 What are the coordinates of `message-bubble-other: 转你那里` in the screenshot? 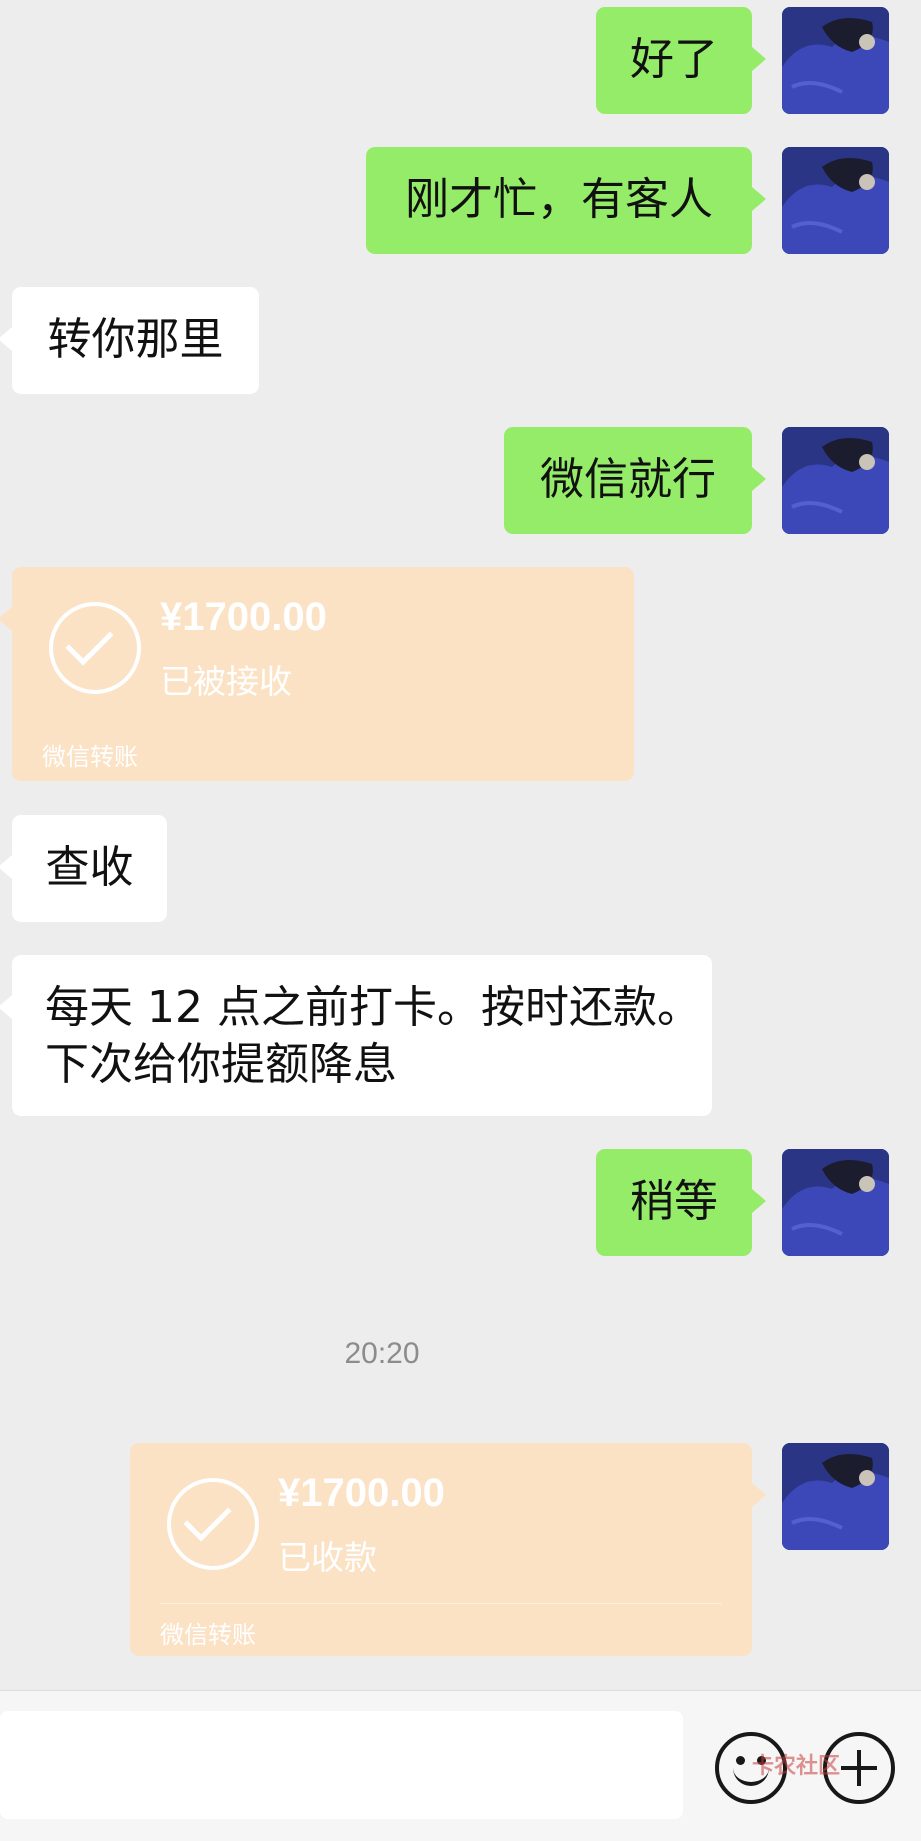 It's located at (129, 340).